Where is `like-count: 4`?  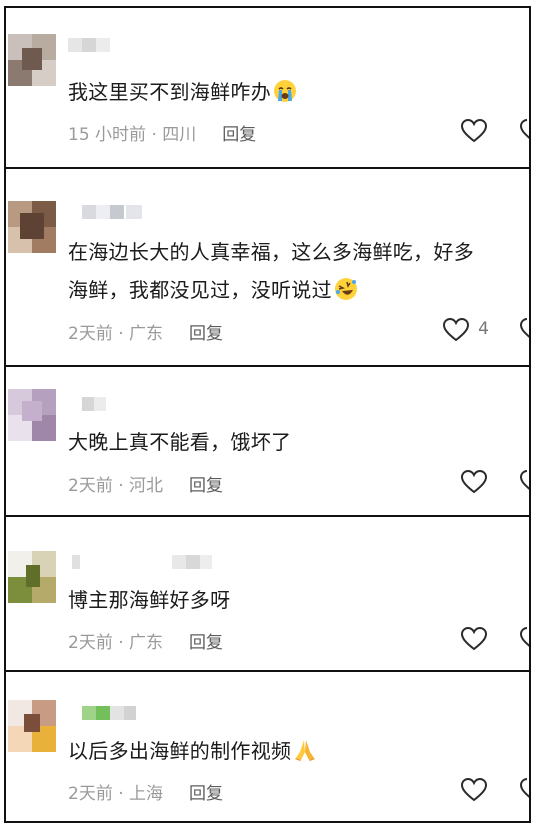
like-count: 4 is located at coordinates (483, 329).